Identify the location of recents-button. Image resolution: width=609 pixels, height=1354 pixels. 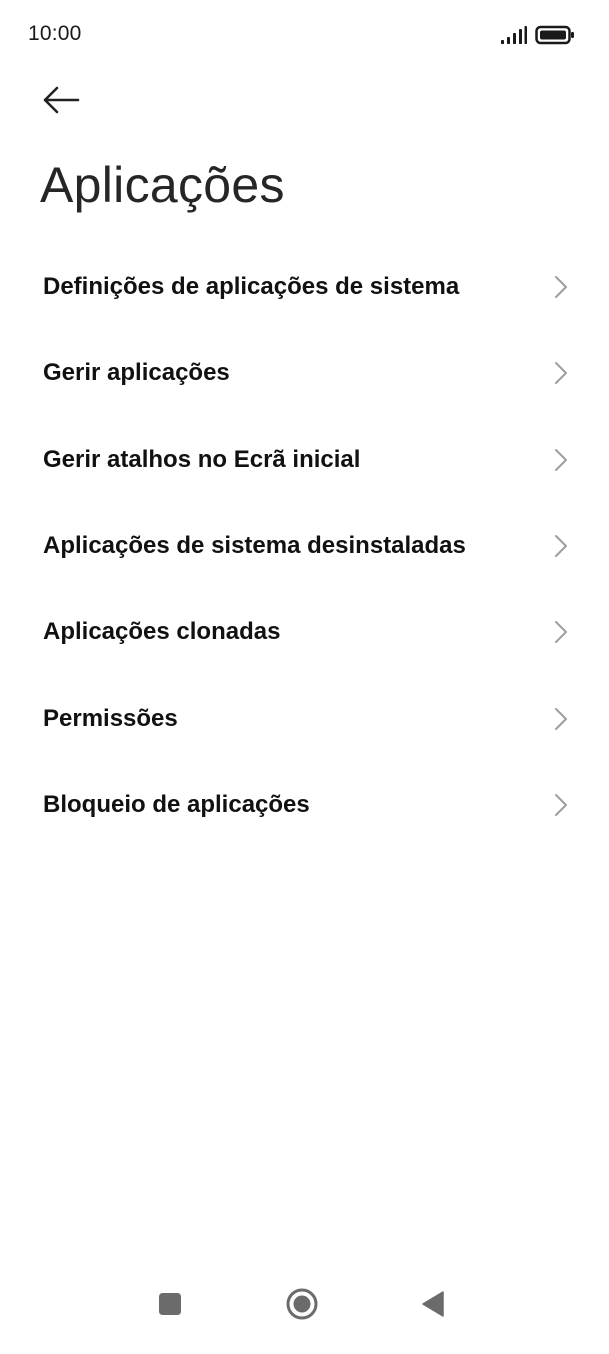
(170, 1306).